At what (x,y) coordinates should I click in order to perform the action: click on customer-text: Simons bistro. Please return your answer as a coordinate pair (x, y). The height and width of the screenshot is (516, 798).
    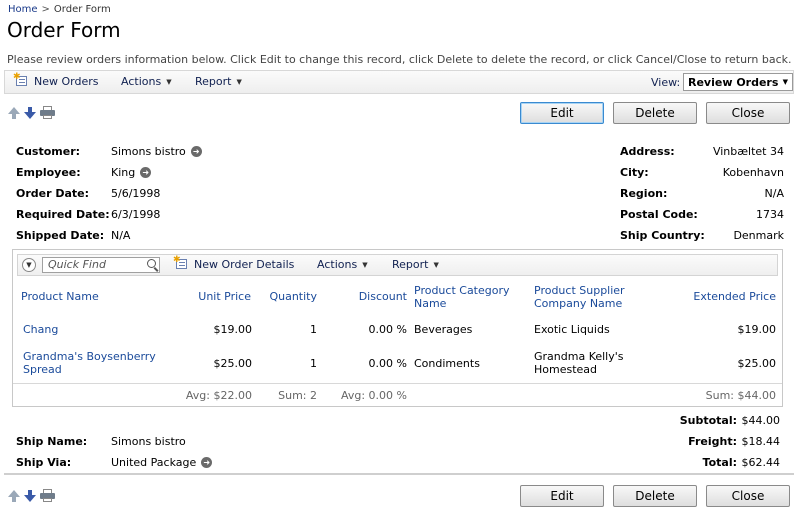
    Looking at the image, I should click on (148, 151).